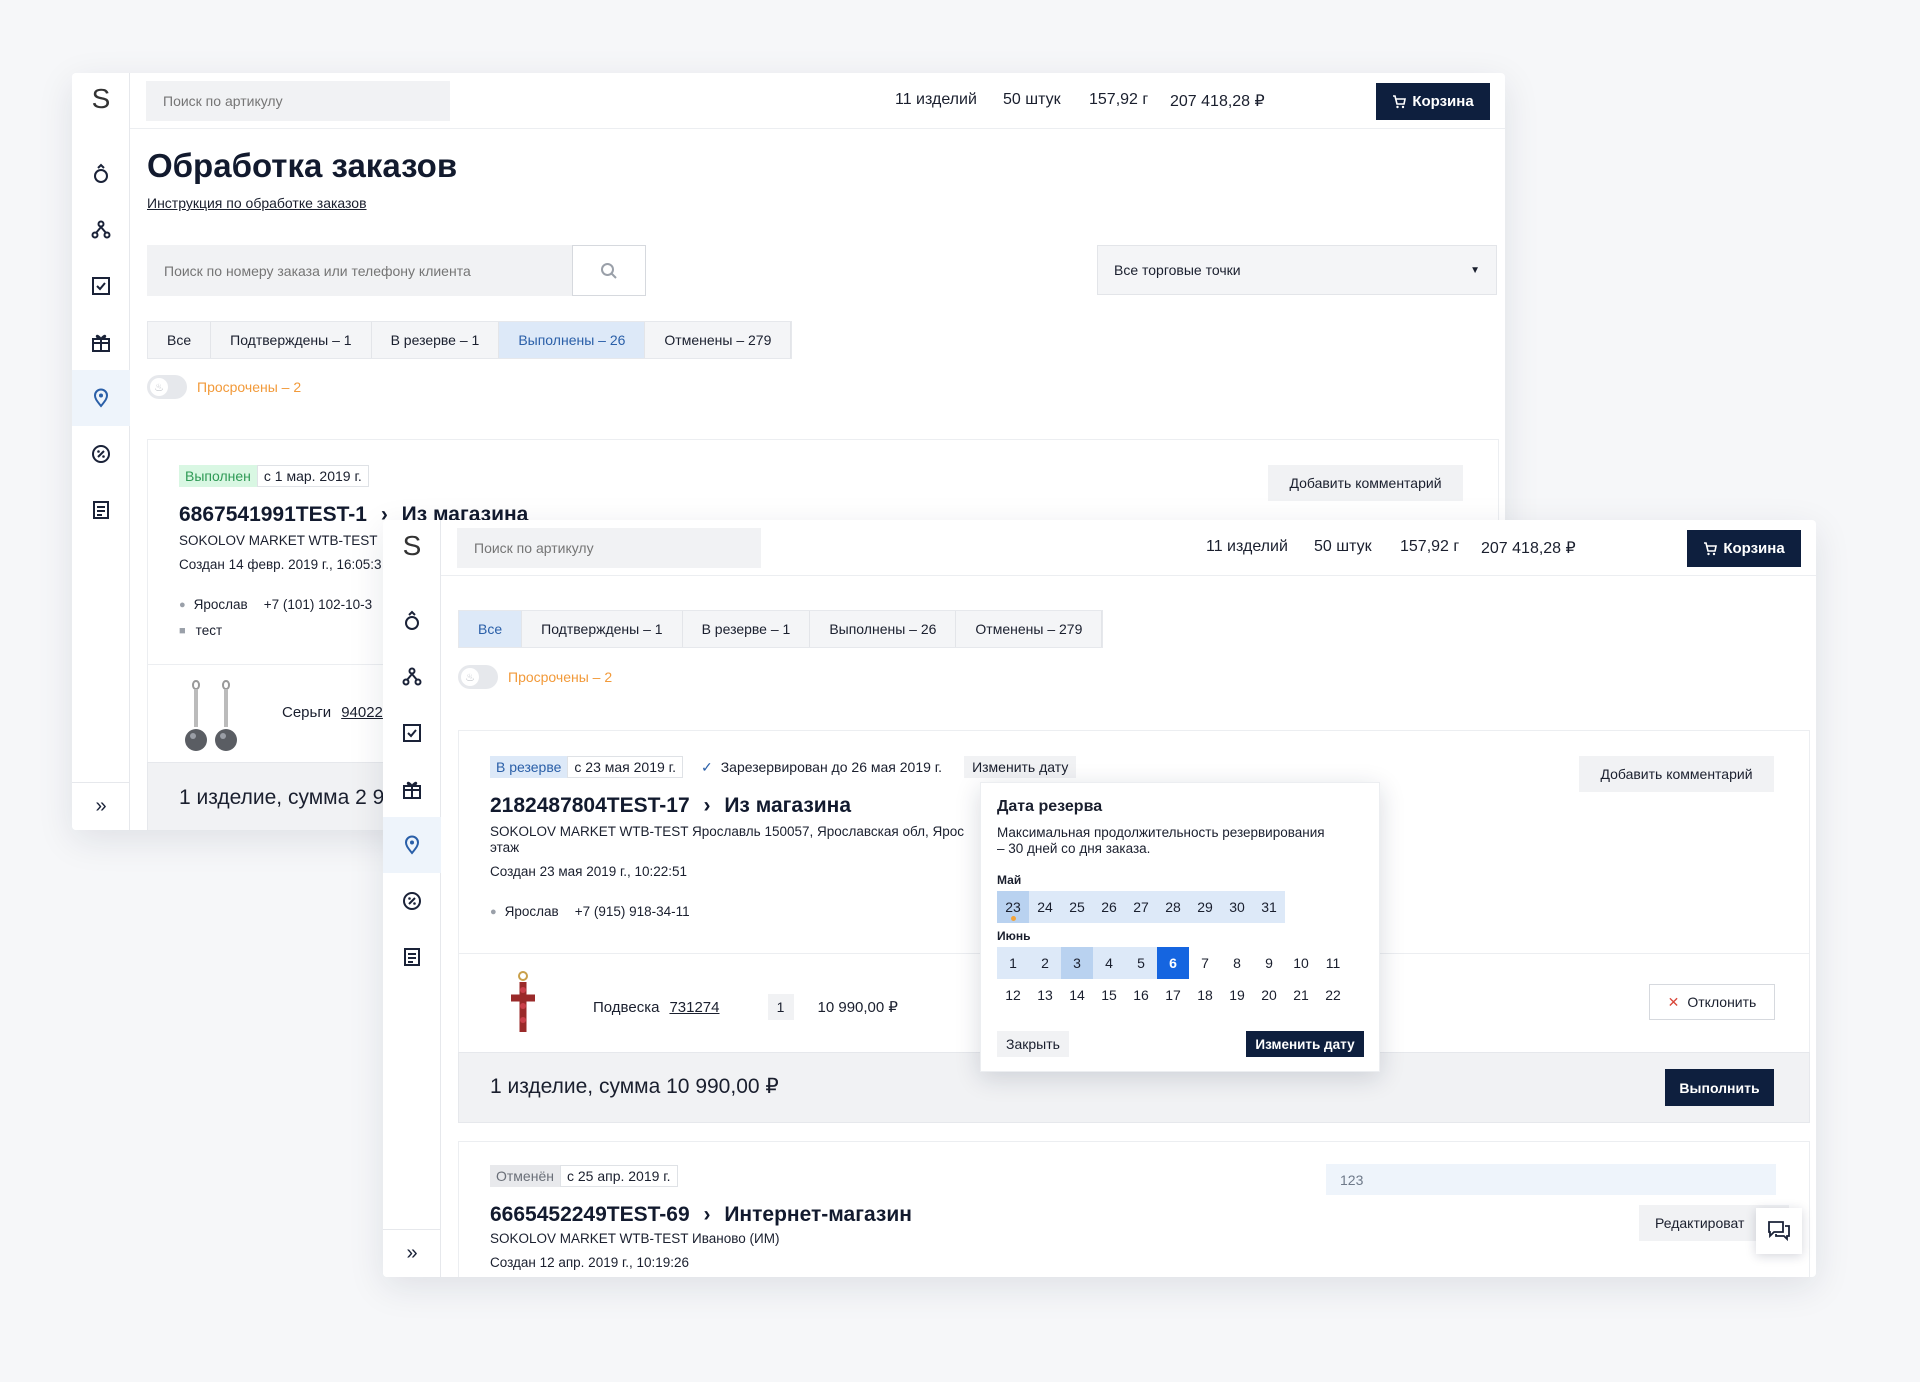 This screenshot has width=1920, height=1382. Describe the element at coordinates (1141, 995) in the screenshot. I see `calendar-day: 16` at that location.